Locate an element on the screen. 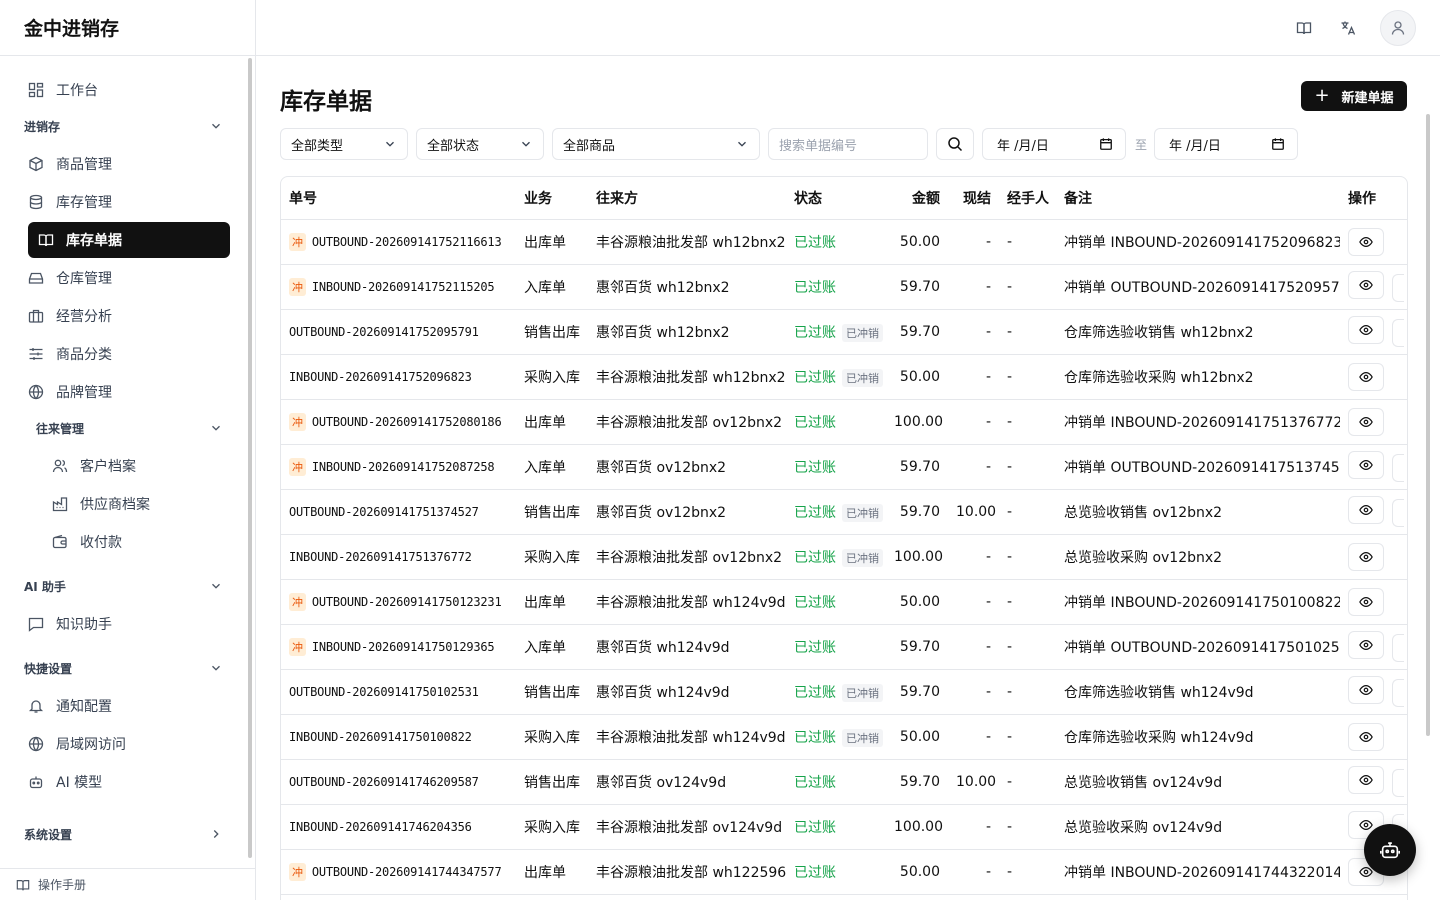 Image resolution: width=1440 pixels, height=900 pixels. status-text: 已过账 is located at coordinates (815, 827).